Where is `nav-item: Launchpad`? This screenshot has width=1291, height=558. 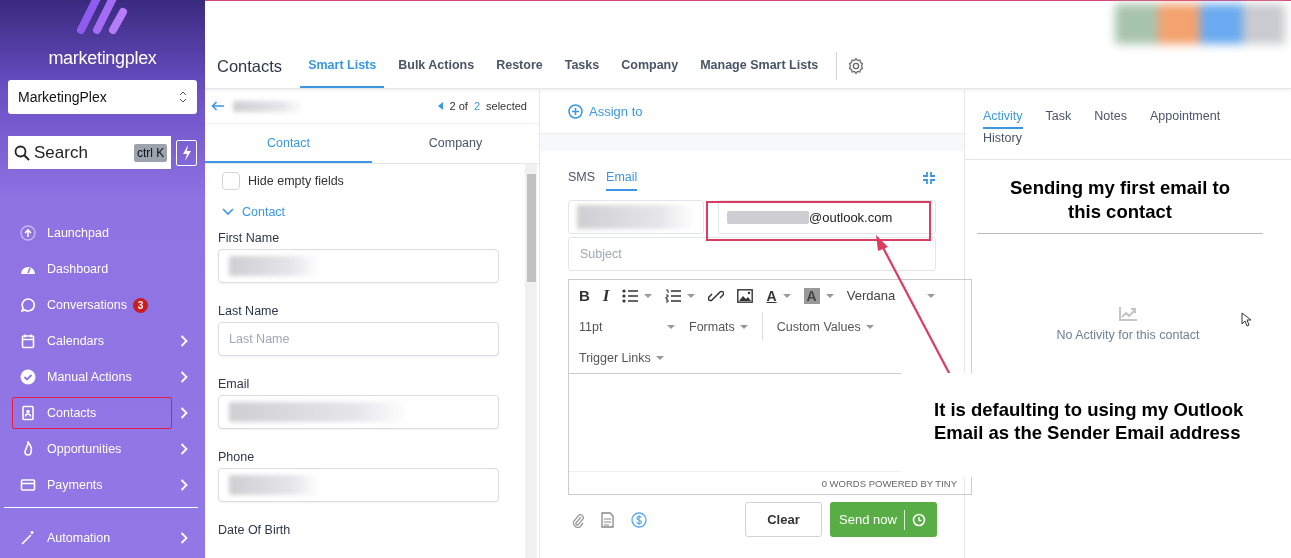
nav-item: Launchpad is located at coordinates (103, 233).